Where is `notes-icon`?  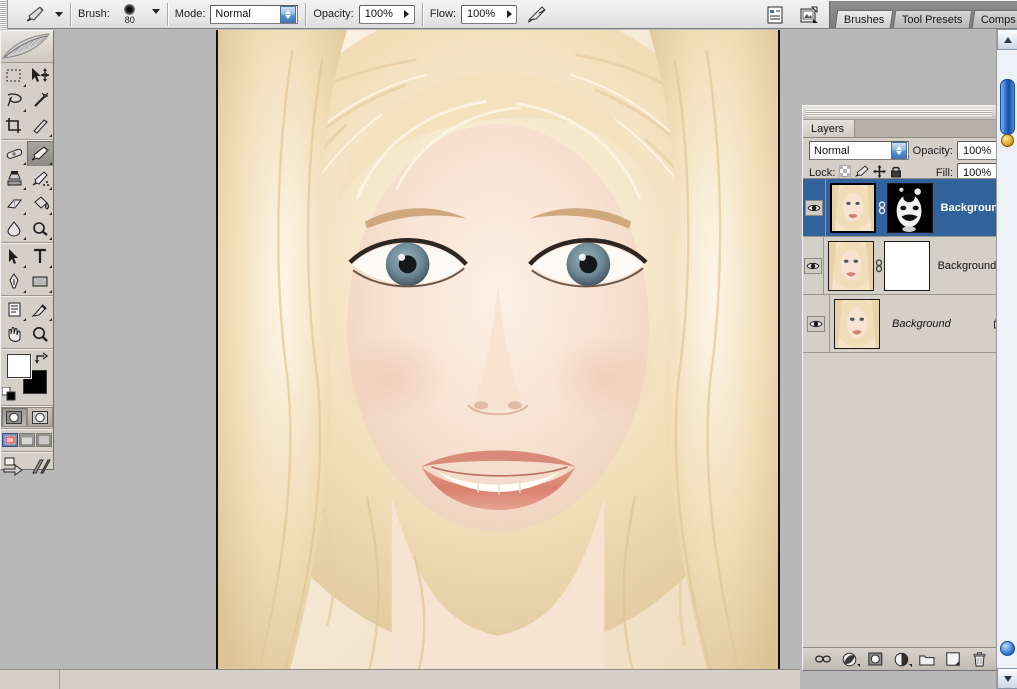 notes-icon is located at coordinates (14, 309).